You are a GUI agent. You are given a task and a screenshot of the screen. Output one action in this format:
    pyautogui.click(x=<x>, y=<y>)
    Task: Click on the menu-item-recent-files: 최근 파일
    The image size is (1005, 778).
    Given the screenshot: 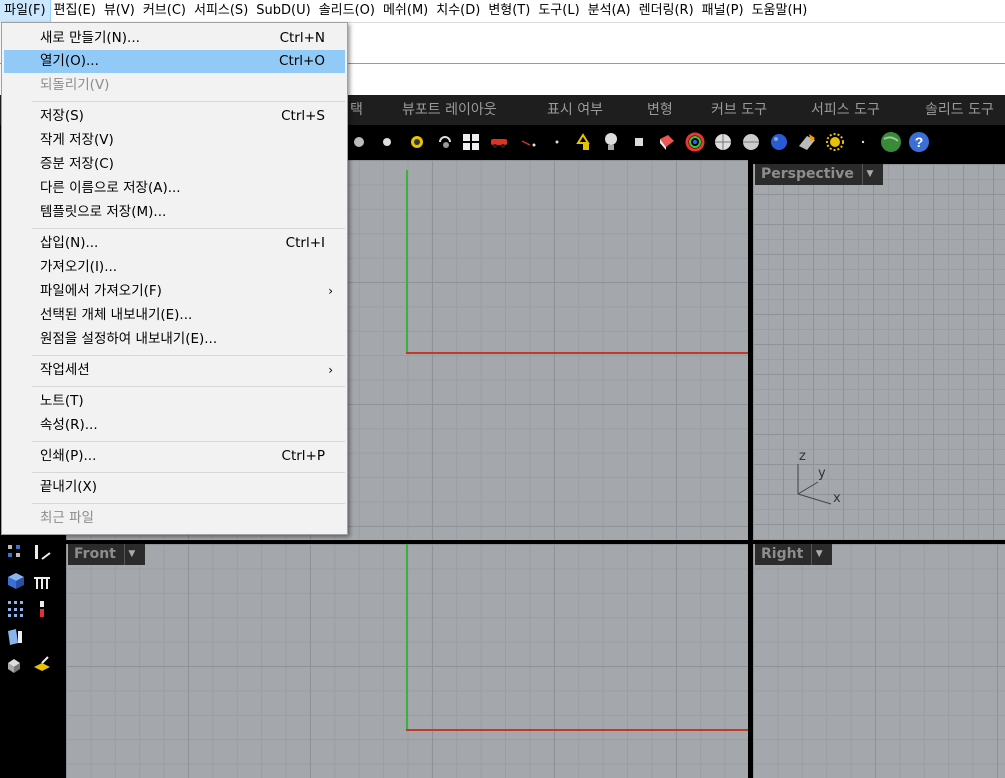 What is the action you would take?
    pyautogui.click(x=67, y=518)
    